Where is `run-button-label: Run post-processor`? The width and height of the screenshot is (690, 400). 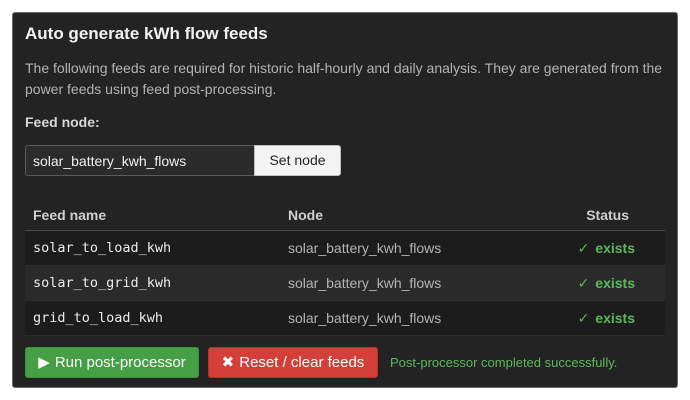
run-button-label: Run post-processor is located at coordinates (120, 362).